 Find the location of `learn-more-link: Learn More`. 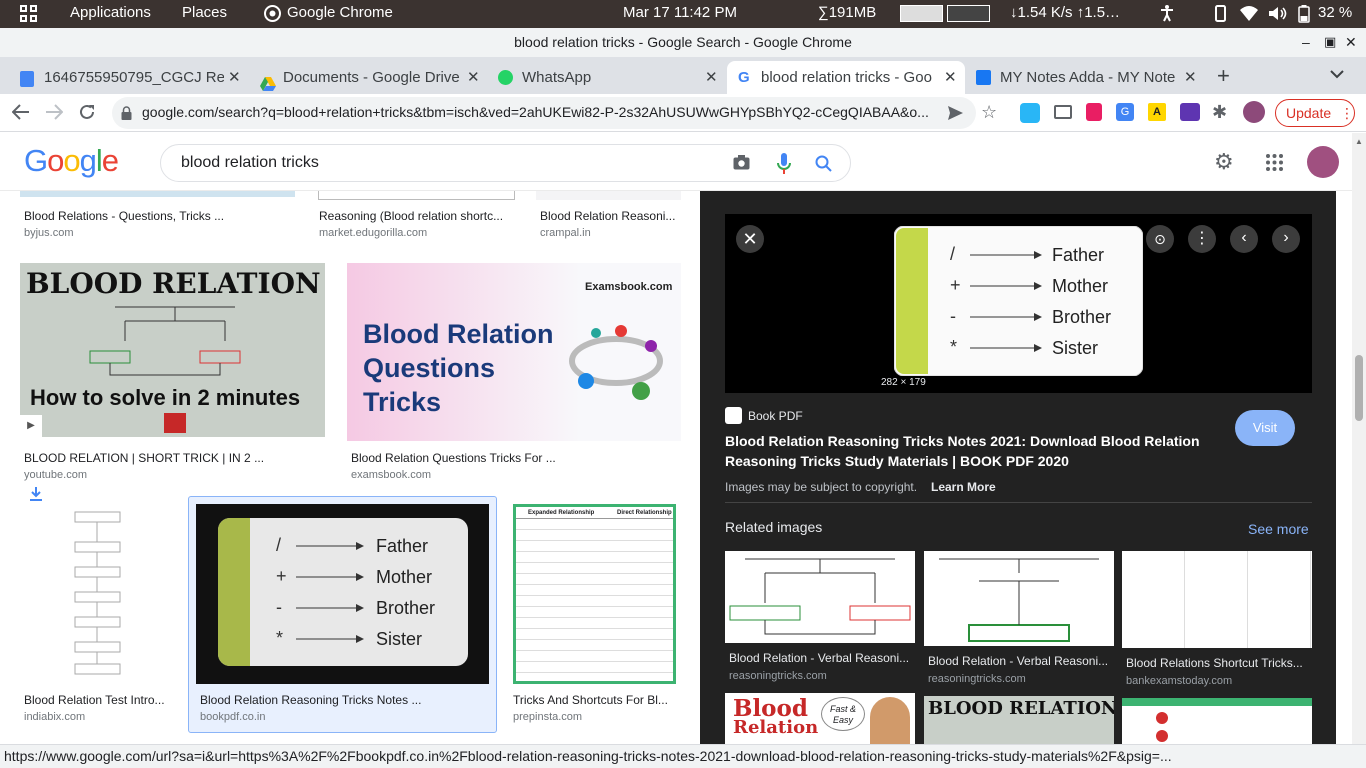

learn-more-link: Learn More is located at coordinates (963, 487).